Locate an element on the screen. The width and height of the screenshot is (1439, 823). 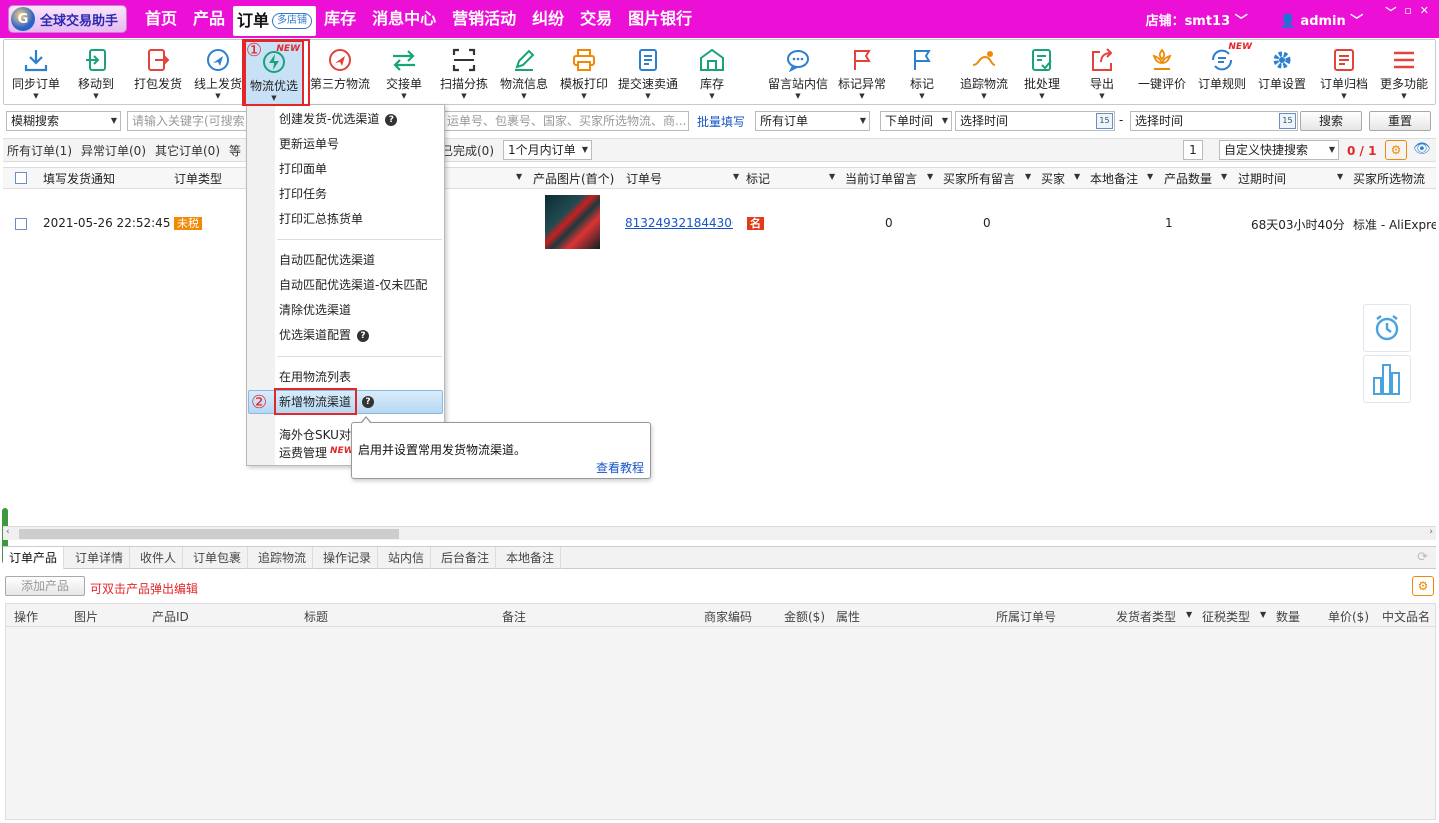
alarm-clock-icon is located at coordinates (1387, 328).